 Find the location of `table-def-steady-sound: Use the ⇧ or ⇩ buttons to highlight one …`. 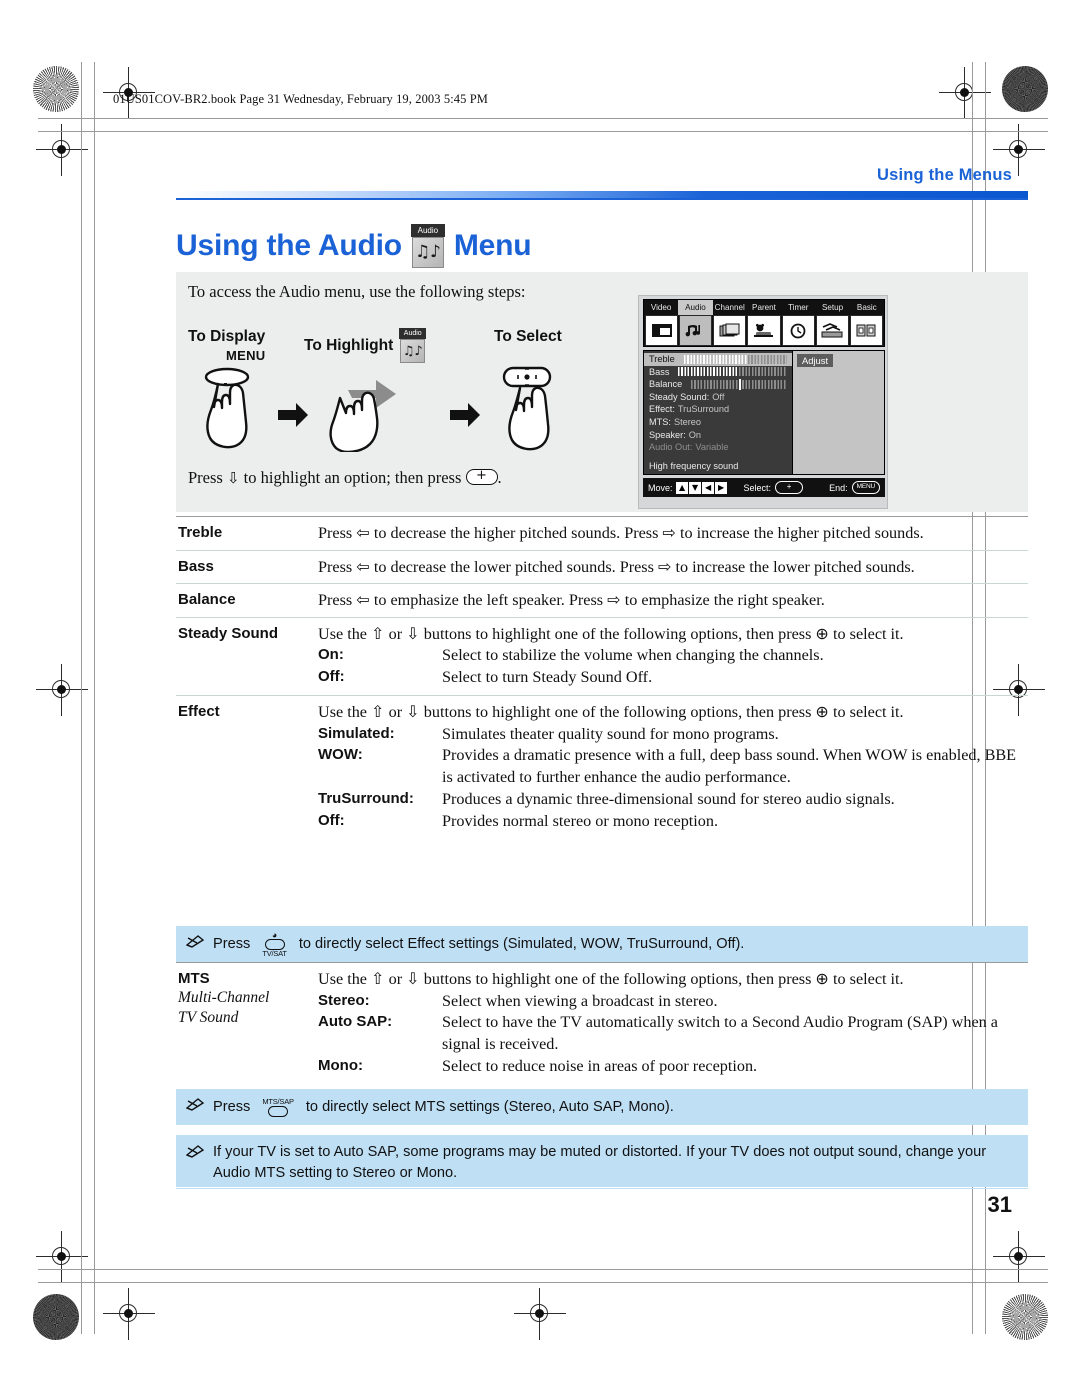

table-def-steady-sound: Use the ⇧ or ⇩ buttons to highlight one … is located at coordinates (673, 656).